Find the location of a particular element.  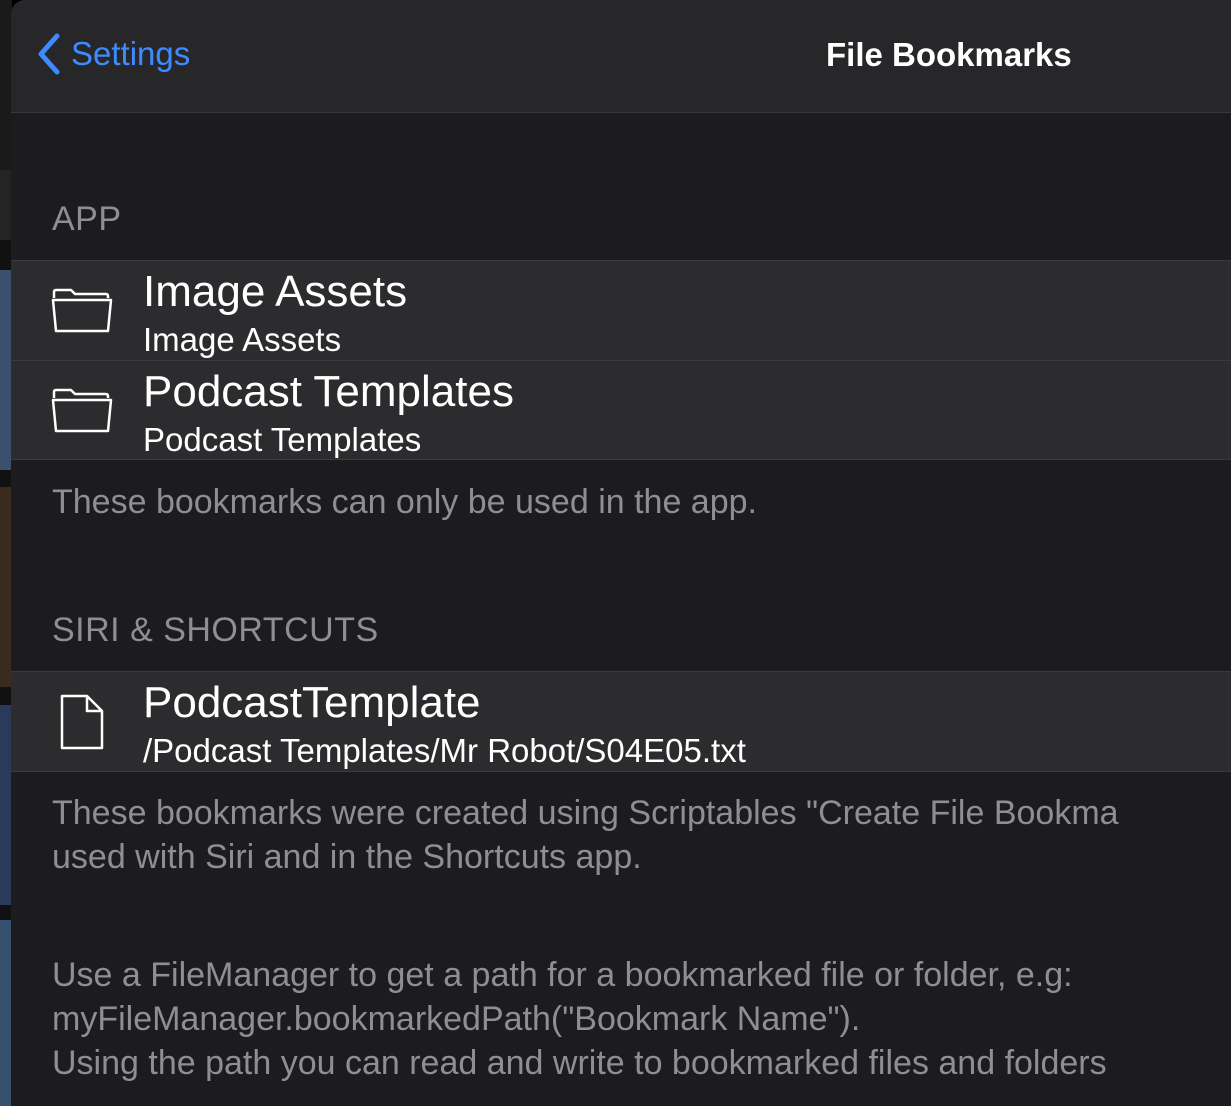

bookmark-title: PodcastTemplate is located at coordinates (312, 702).